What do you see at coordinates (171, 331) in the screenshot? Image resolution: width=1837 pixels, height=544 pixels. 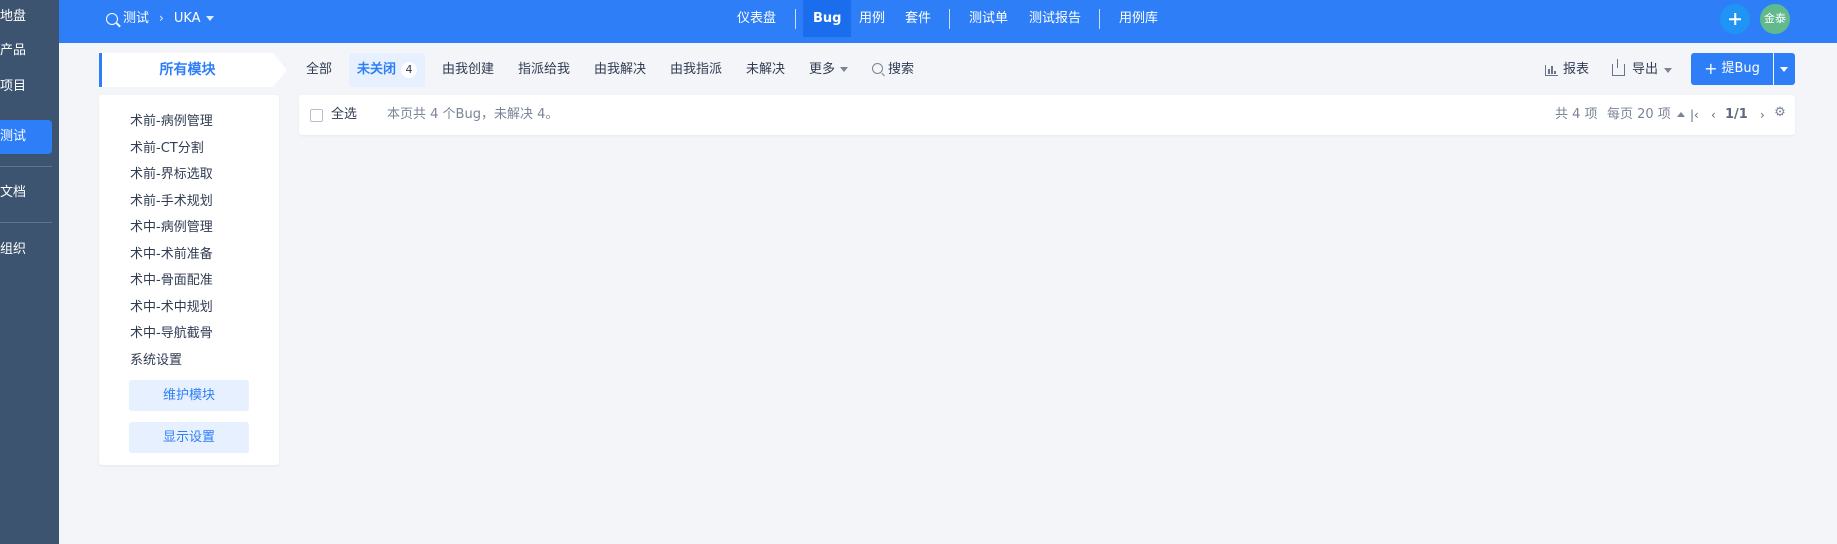 I see `module-item: 术中-导航截骨` at bounding box center [171, 331].